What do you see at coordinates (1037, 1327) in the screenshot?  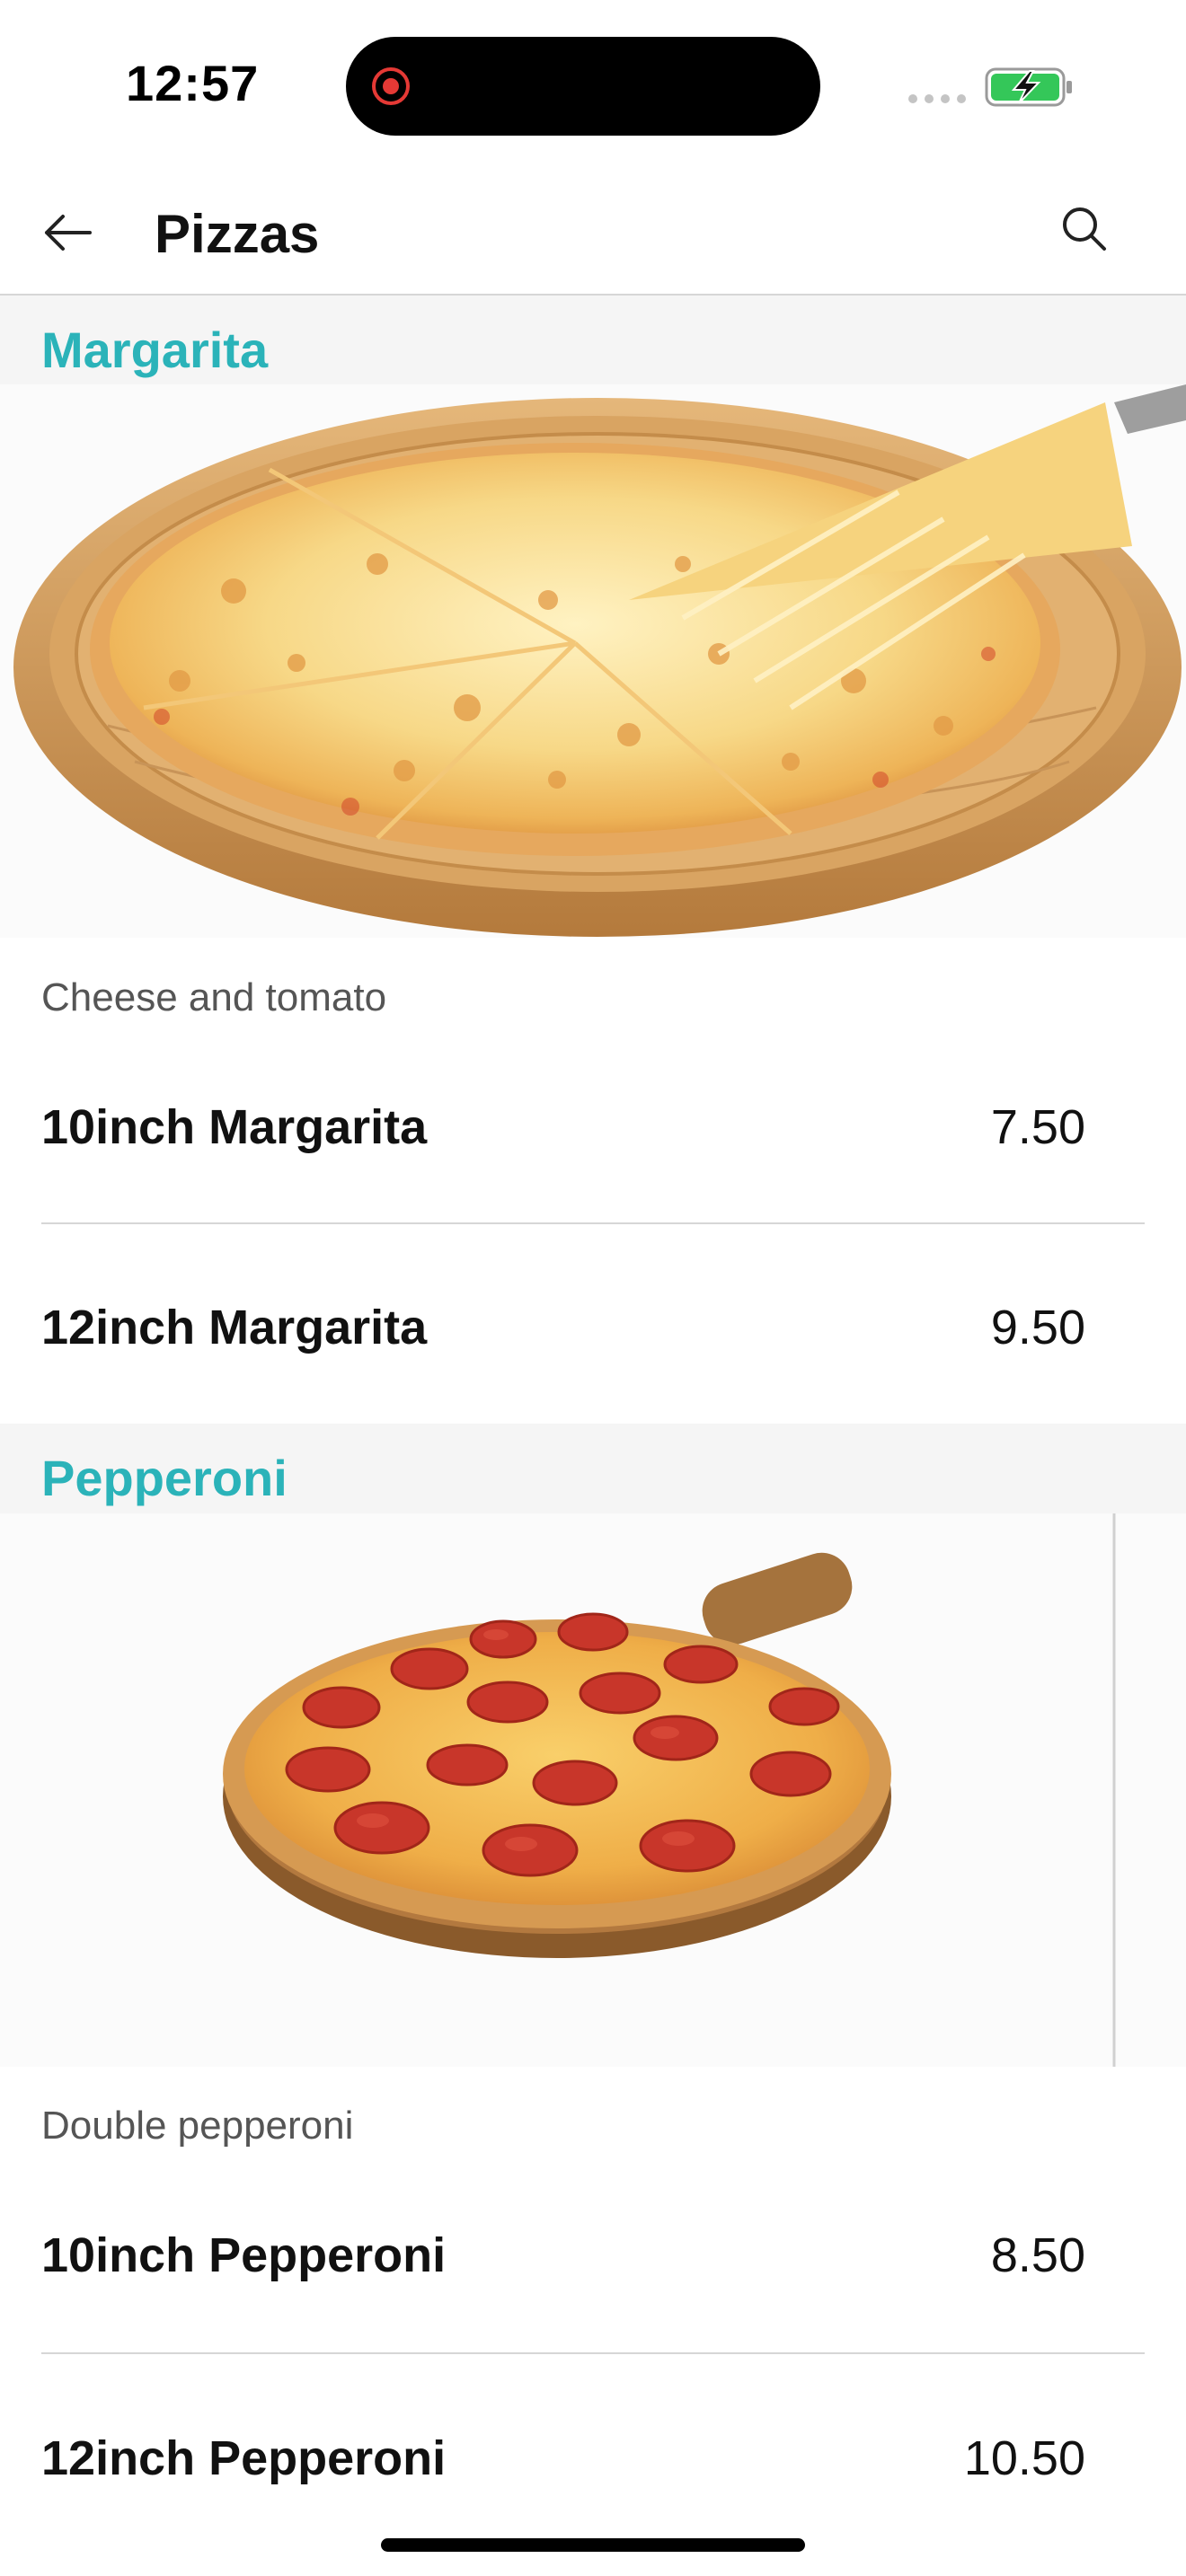 I see `item-price: 9.50` at bounding box center [1037, 1327].